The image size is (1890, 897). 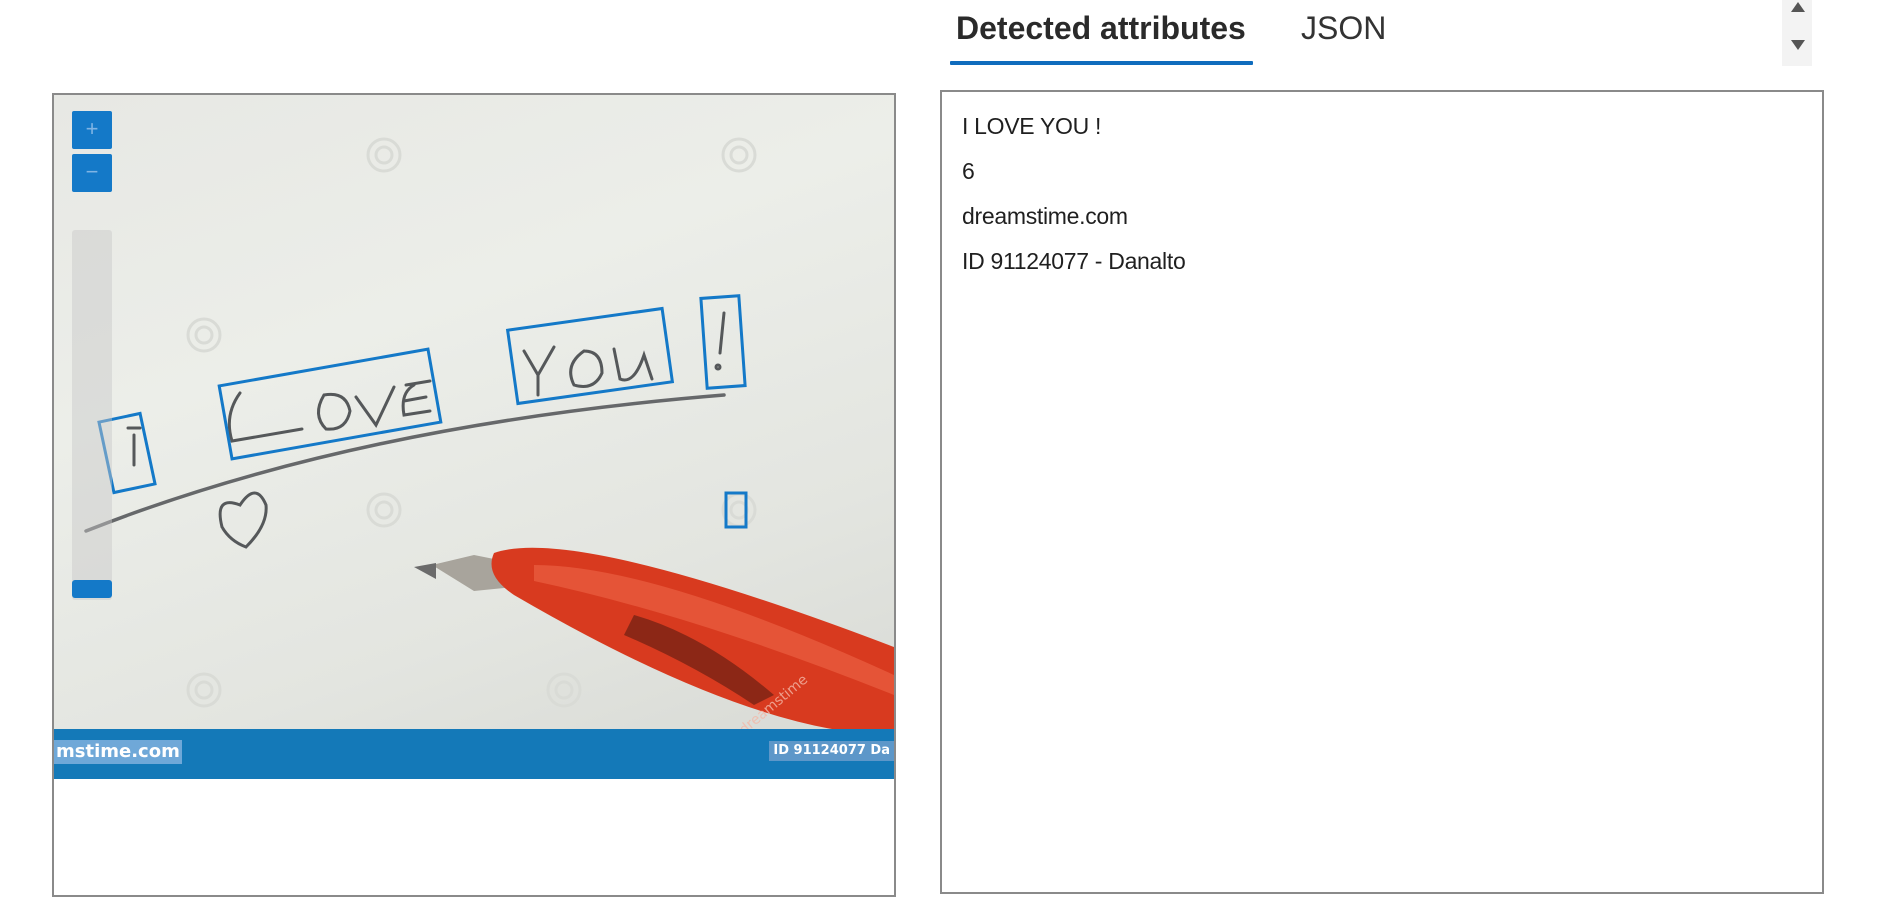 What do you see at coordinates (1074, 261) in the screenshot?
I see `result-line: ID 91124077 - Danalto` at bounding box center [1074, 261].